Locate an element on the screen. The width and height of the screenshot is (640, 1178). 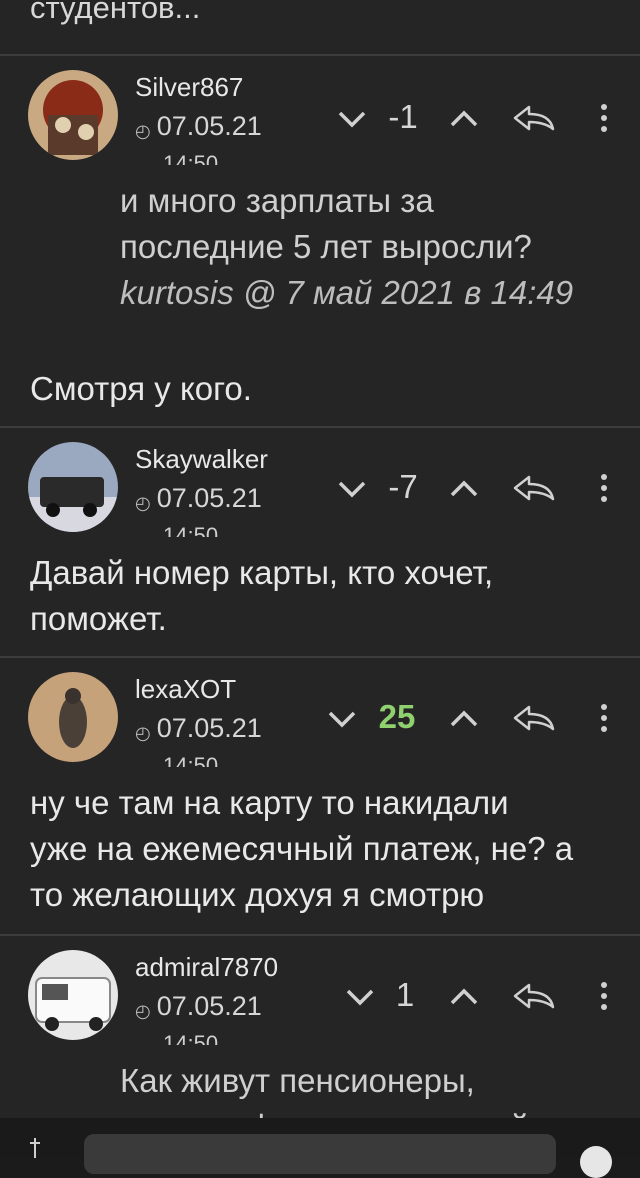
username: Skaywalker is located at coordinates (201, 459).